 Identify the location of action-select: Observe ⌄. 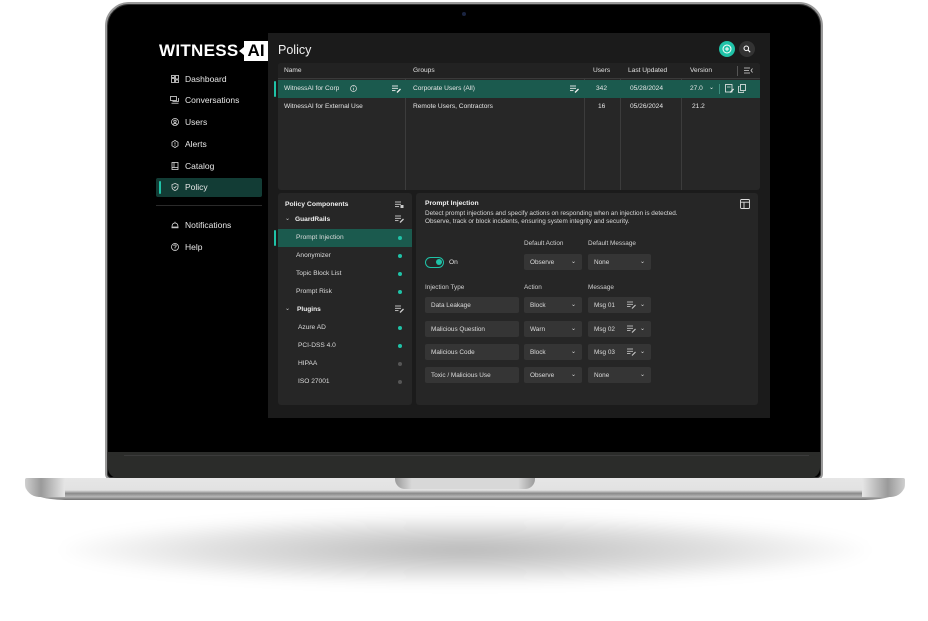
(553, 375).